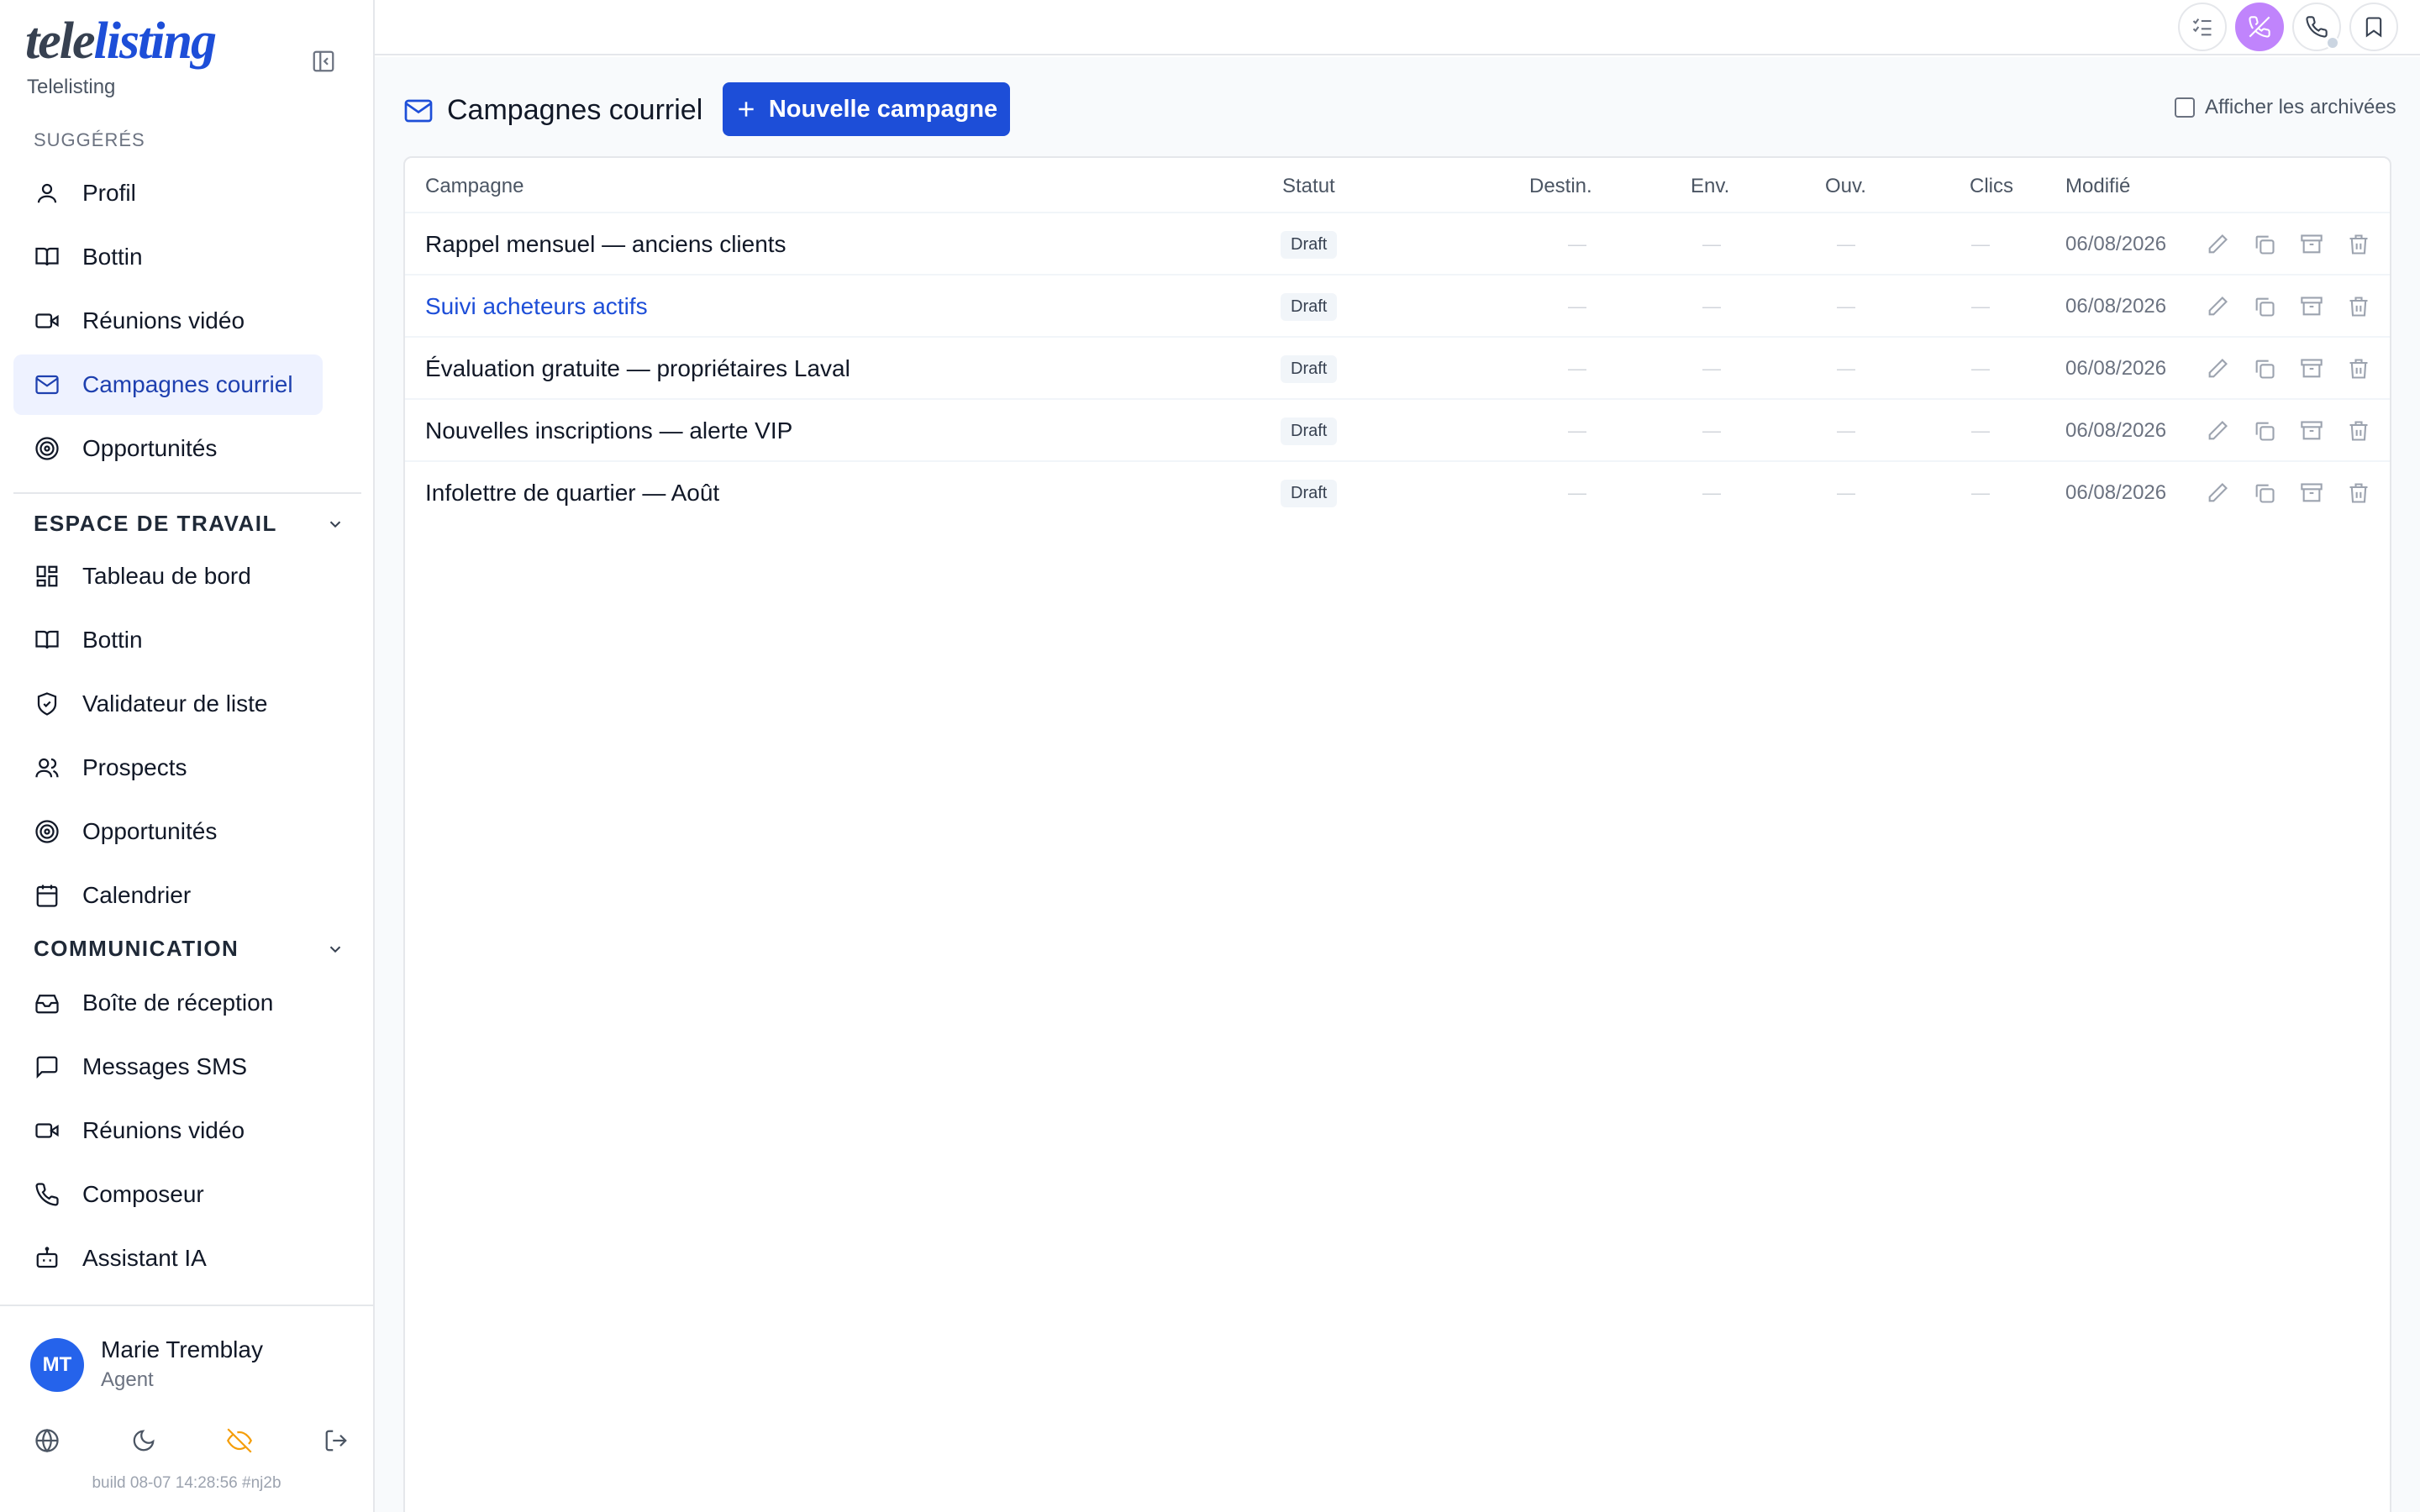  Describe the element at coordinates (335, 524) in the screenshot. I see `chevron-down-icon` at that location.